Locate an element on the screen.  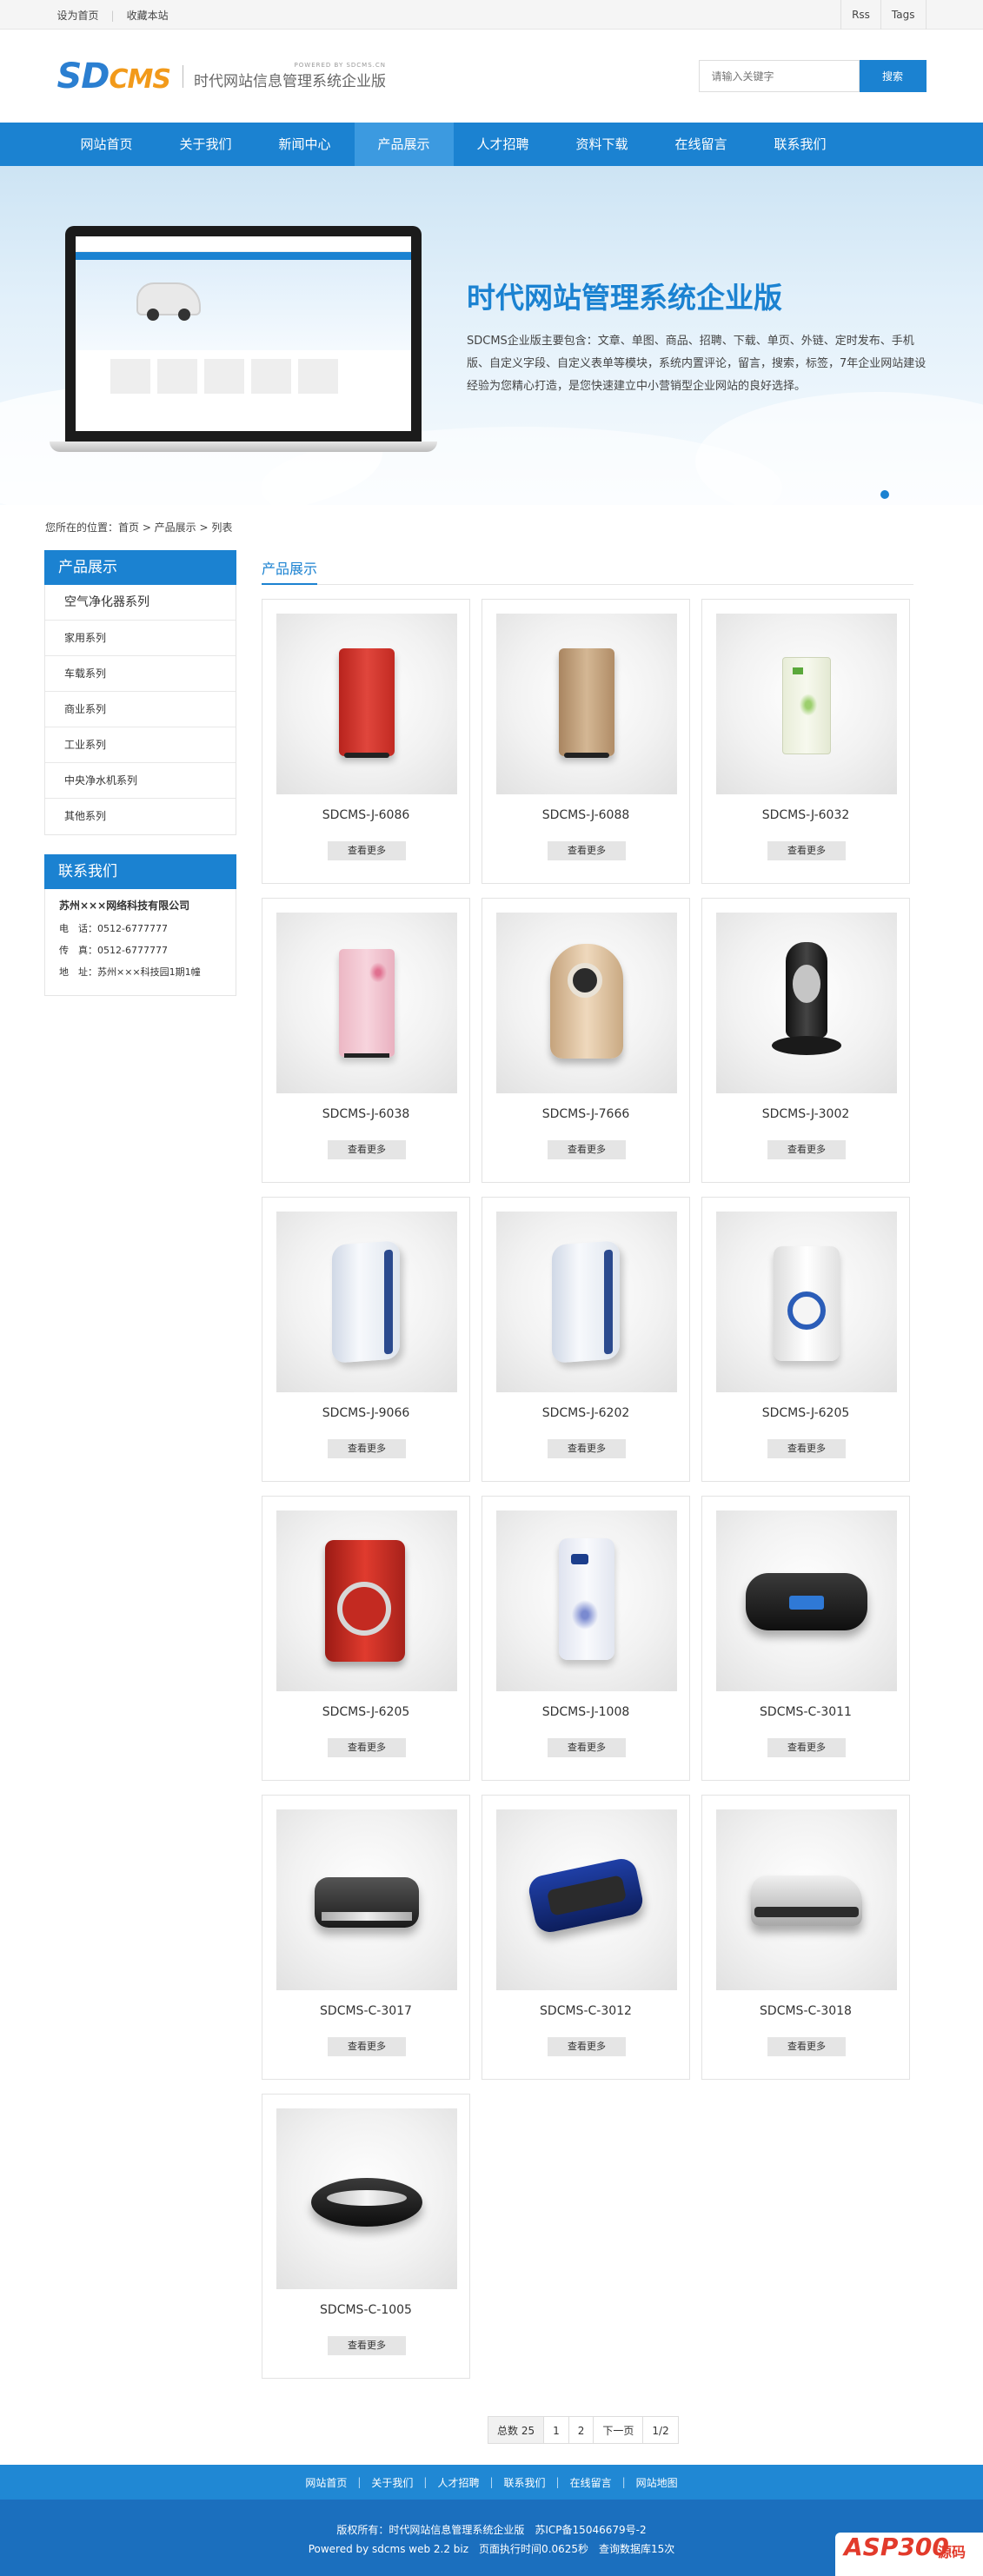
set-home-link: 设为首页 is located at coordinates (84, 16).